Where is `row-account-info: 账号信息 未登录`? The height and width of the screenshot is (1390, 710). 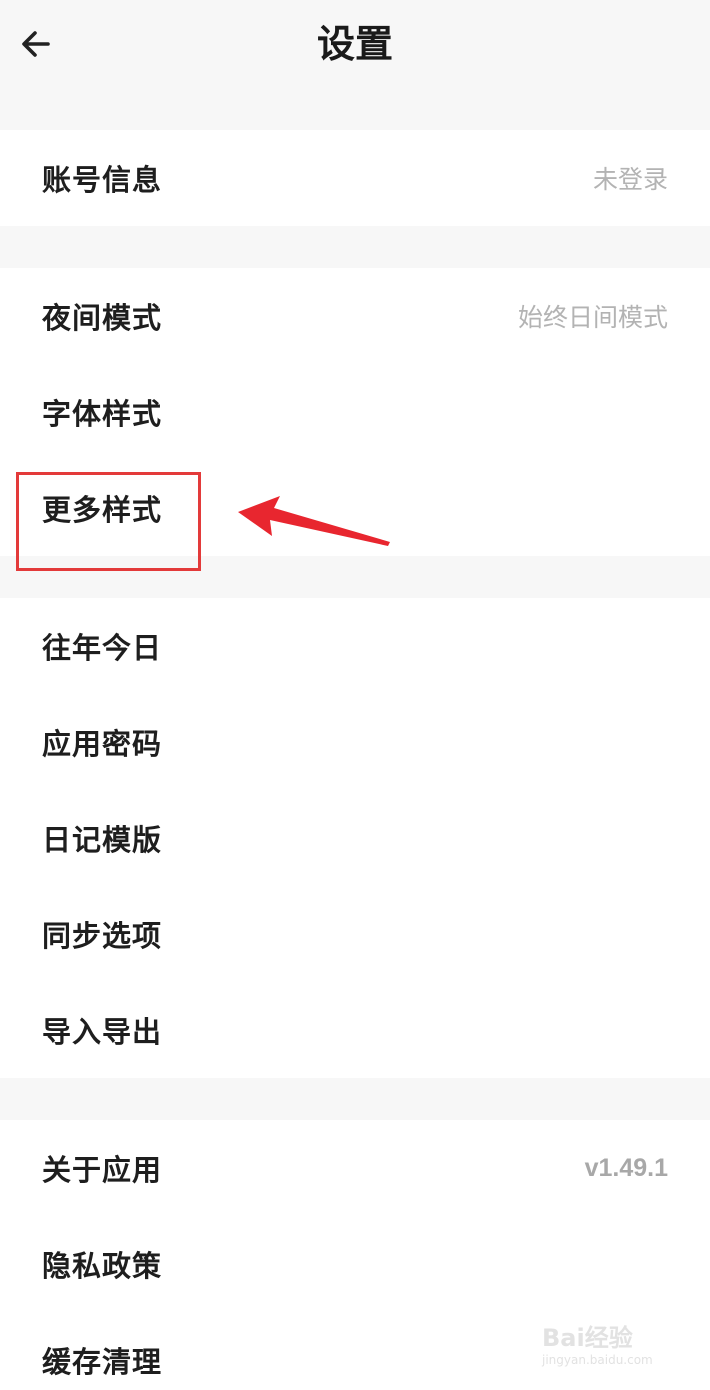
row-account-info: 账号信息 未登录 is located at coordinates (355, 178).